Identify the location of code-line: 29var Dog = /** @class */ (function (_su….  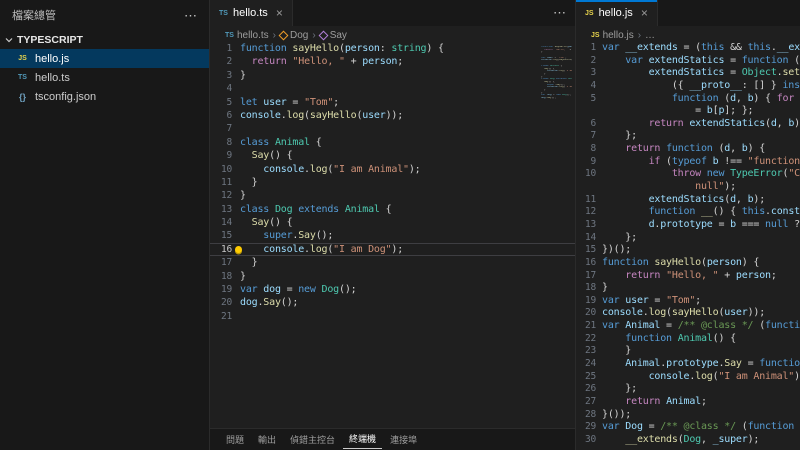
(688, 427).